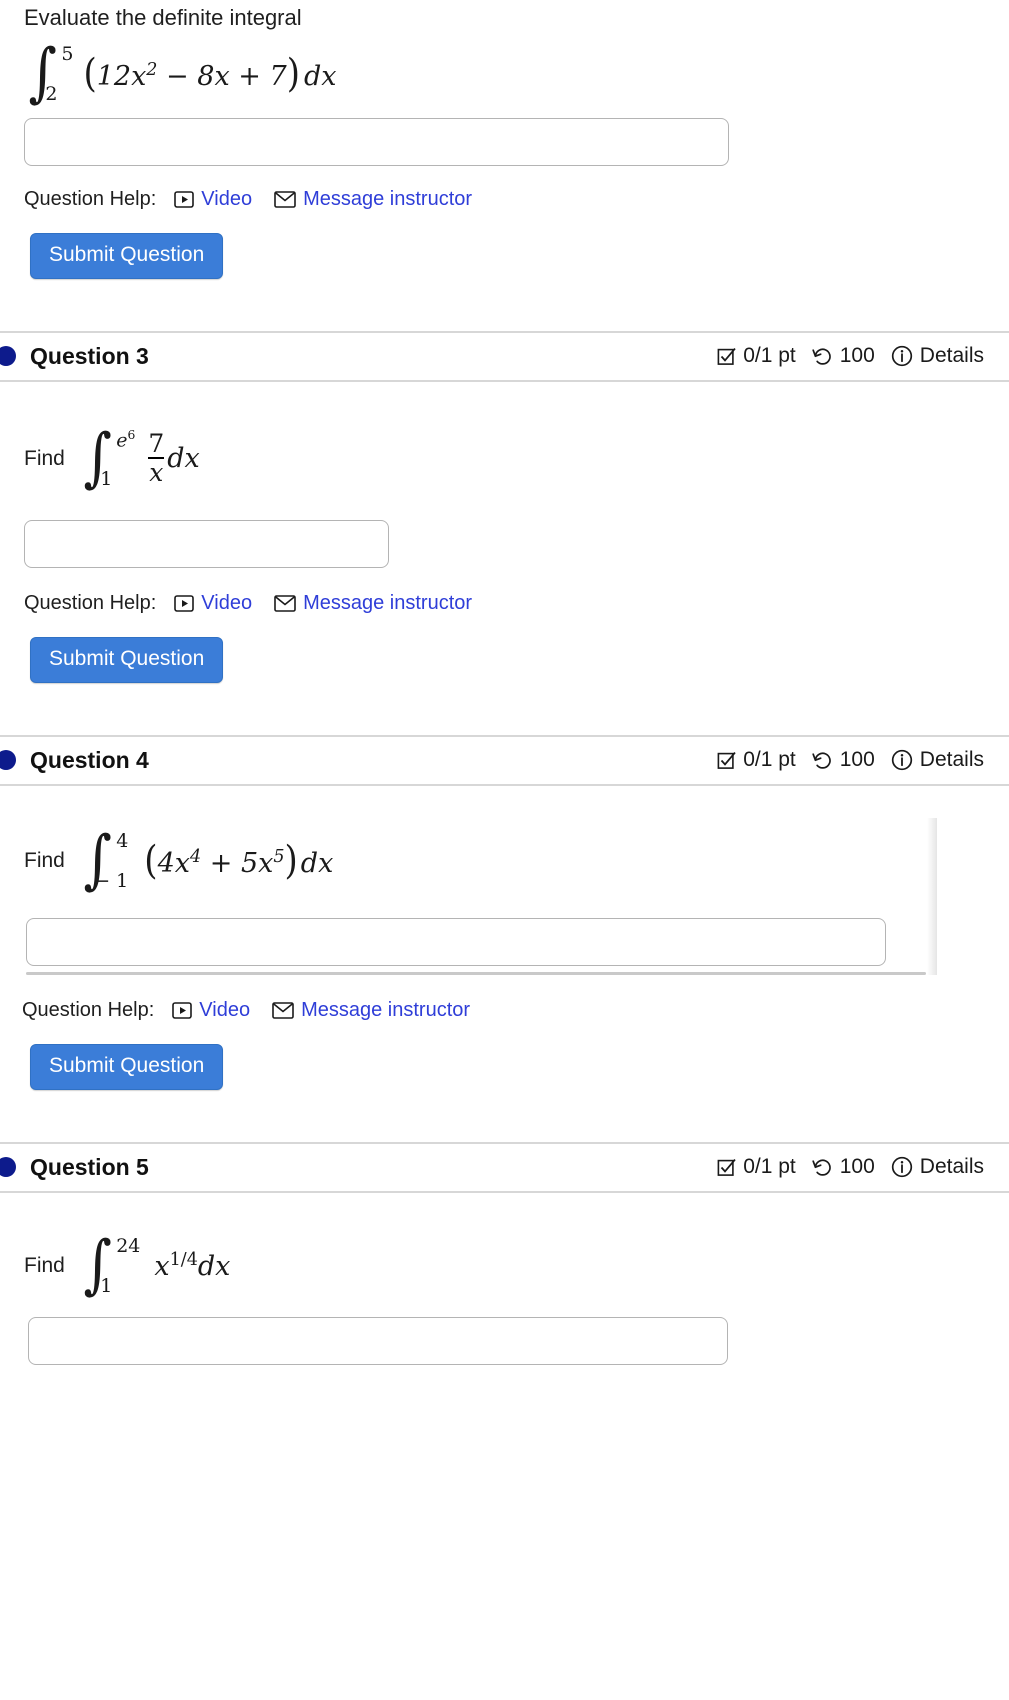  What do you see at coordinates (937, 1167) in the screenshot?
I see `details-meta-5: Details` at bounding box center [937, 1167].